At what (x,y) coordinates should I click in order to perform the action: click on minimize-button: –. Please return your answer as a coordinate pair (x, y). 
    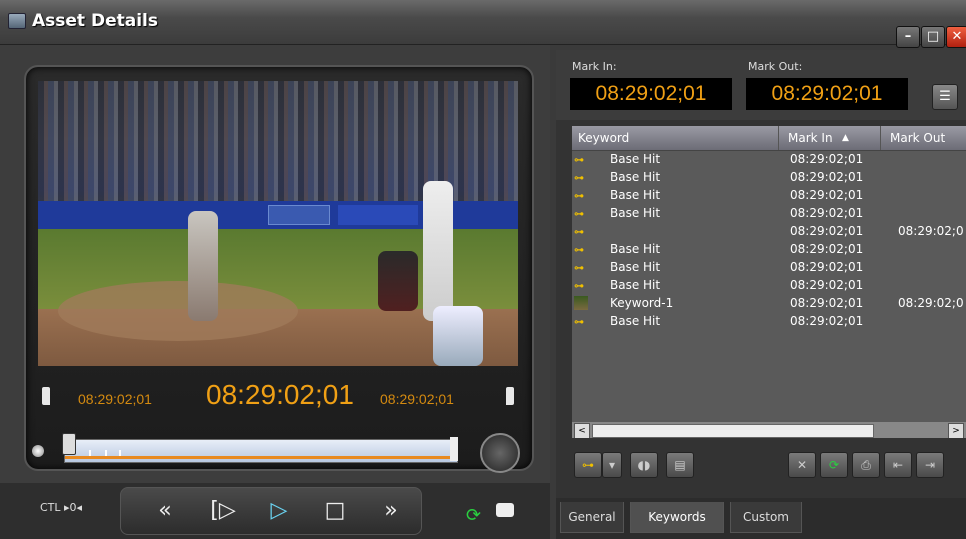
    Looking at the image, I should click on (908, 37).